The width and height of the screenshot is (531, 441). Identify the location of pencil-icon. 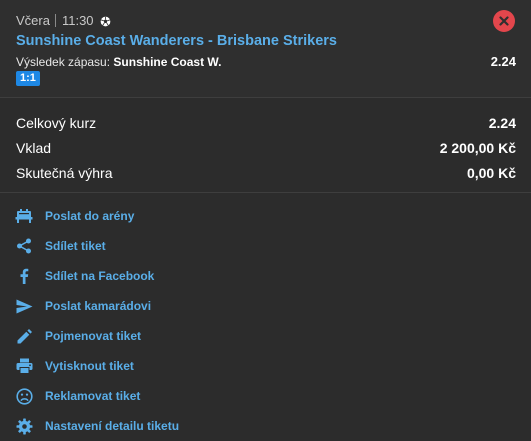
(24, 336).